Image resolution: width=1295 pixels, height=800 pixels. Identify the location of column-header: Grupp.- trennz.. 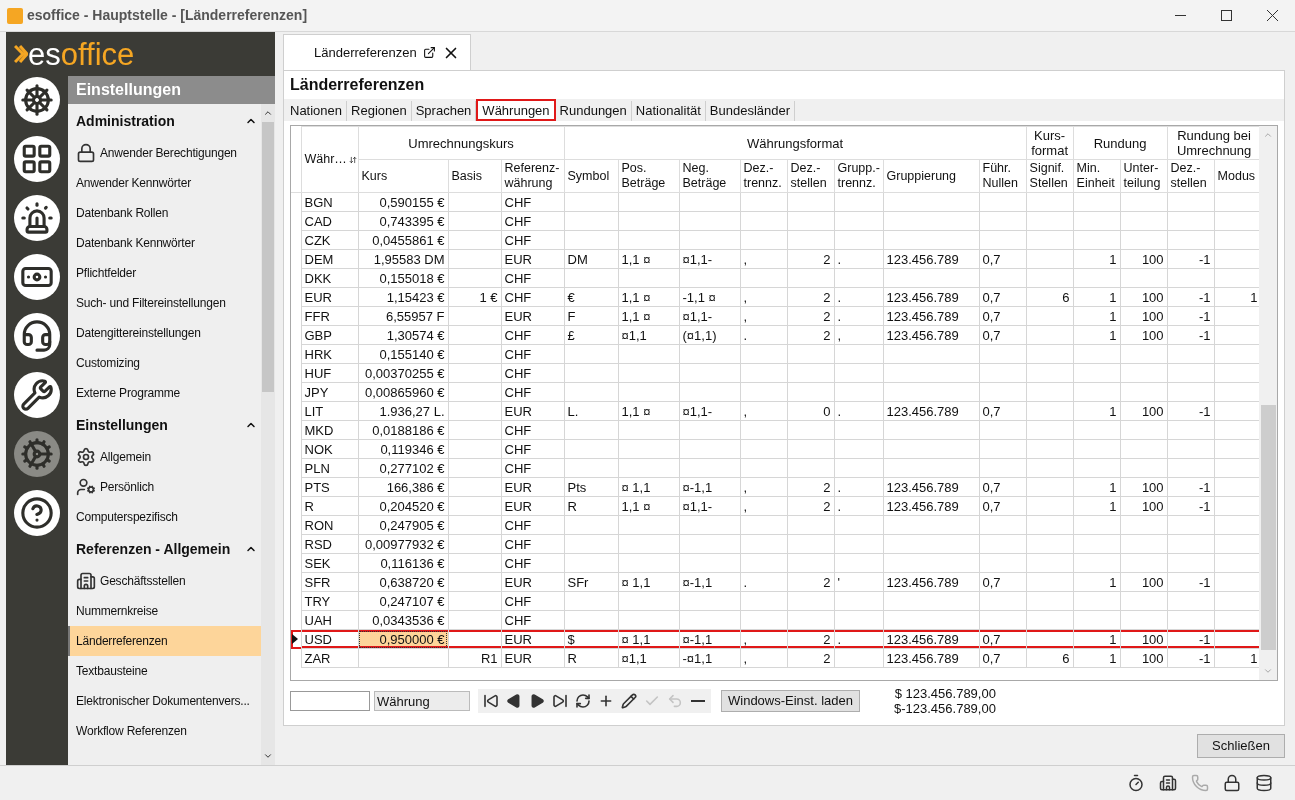
(858, 176).